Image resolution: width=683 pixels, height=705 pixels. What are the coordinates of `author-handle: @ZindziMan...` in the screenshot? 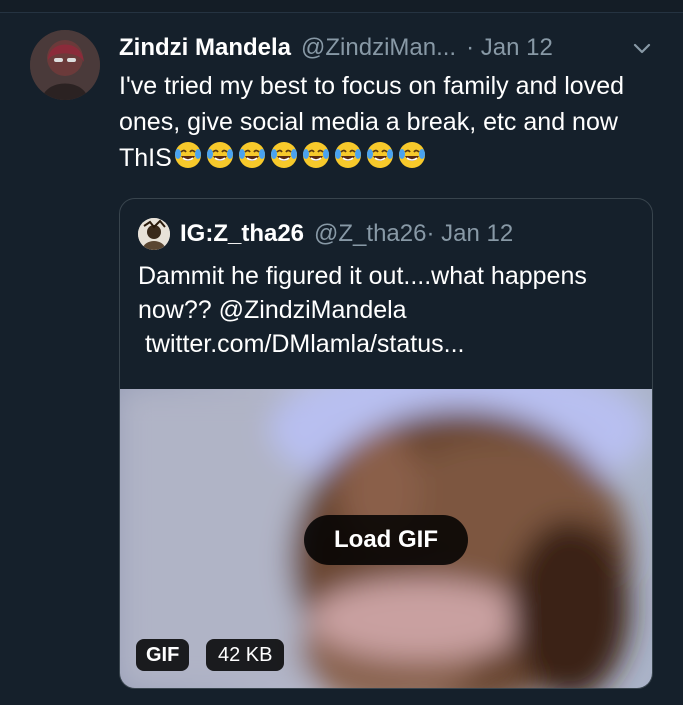 It's located at (378, 48).